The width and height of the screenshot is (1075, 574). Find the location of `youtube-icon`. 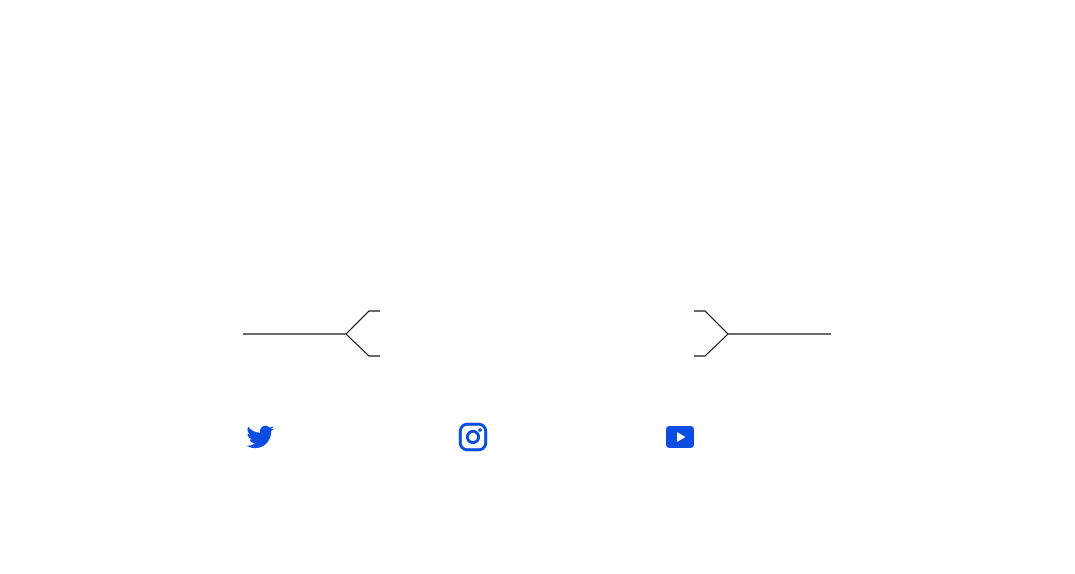

youtube-icon is located at coordinates (680, 437).